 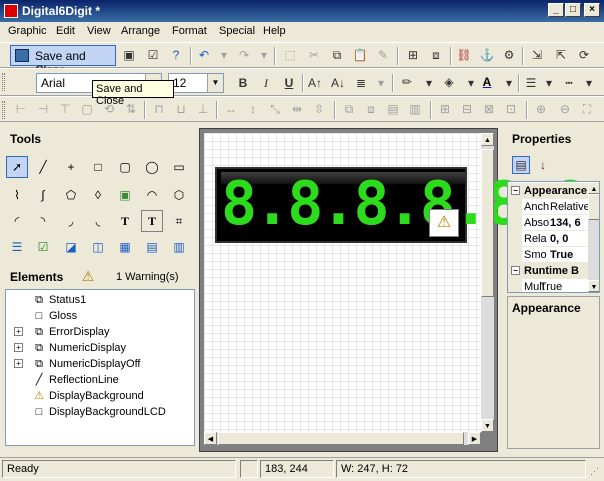 What do you see at coordinates (153, 55) in the screenshot?
I see `check-icon: ☑` at bounding box center [153, 55].